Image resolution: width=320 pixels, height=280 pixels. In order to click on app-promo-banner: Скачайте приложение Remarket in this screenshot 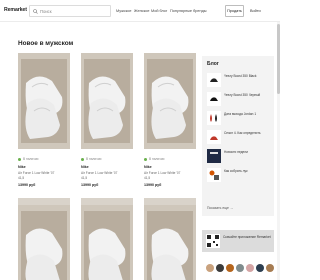, I will do `click(238, 241)`.